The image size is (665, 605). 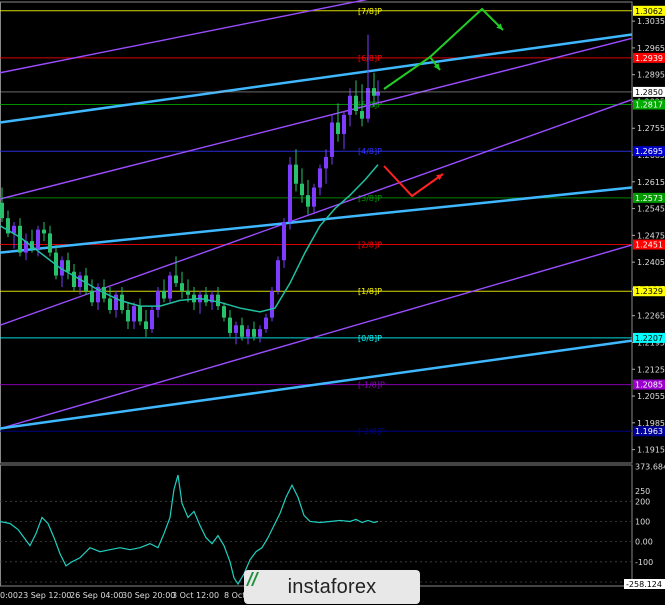 What do you see at coordinates (651, 128) in the screenshot?
I see `price-axis-label: 1.2755` at bounding box center [651, 128].